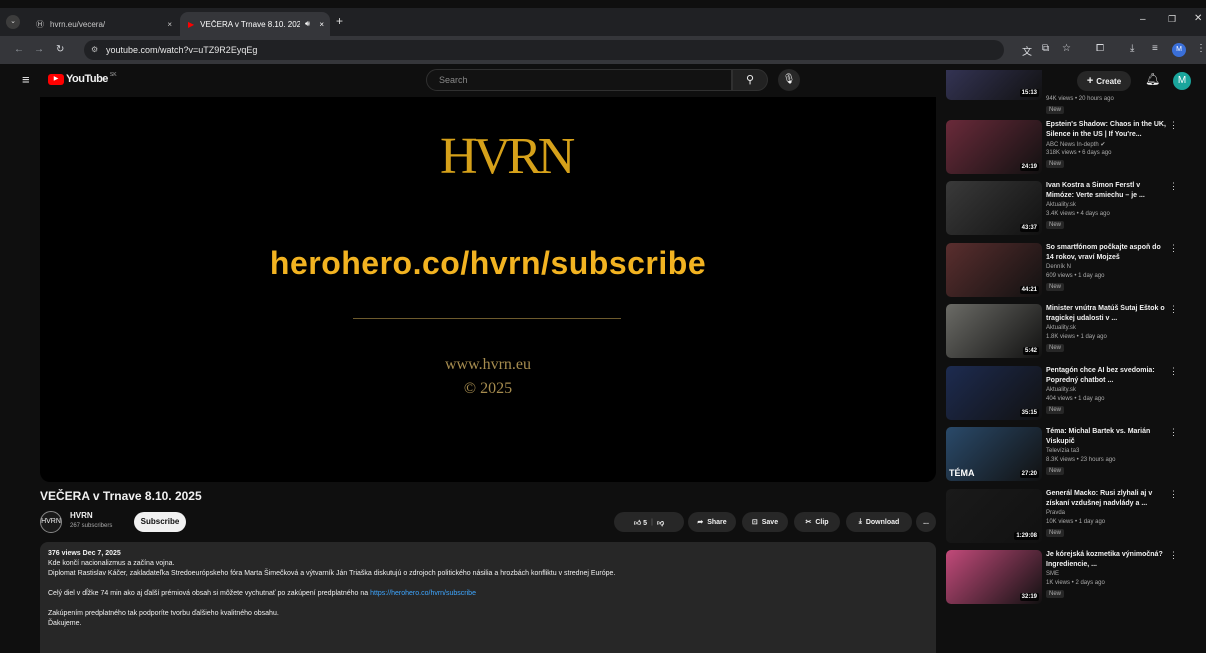 The image size is (1206, 653). What do you see at coordinates (423, 593) in the screenshot?
I see `subscribe-link: https://herohero.co/hvrn/subscribe` at bounding box center [423, 593].